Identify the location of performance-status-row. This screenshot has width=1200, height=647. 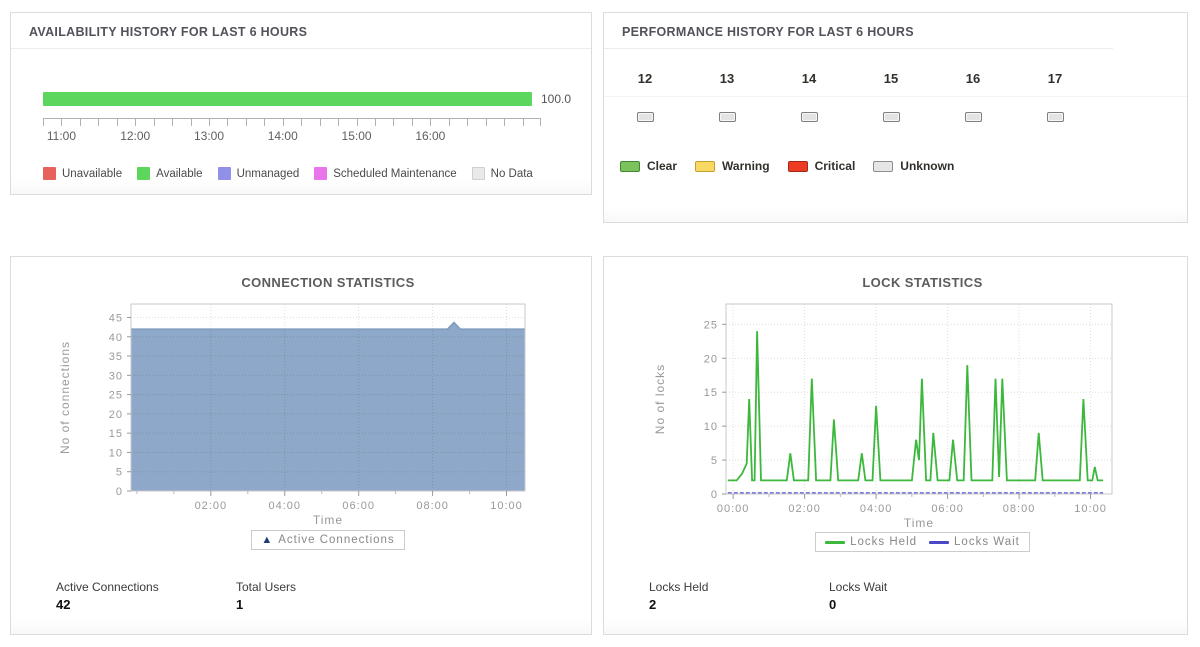
(895, 117).